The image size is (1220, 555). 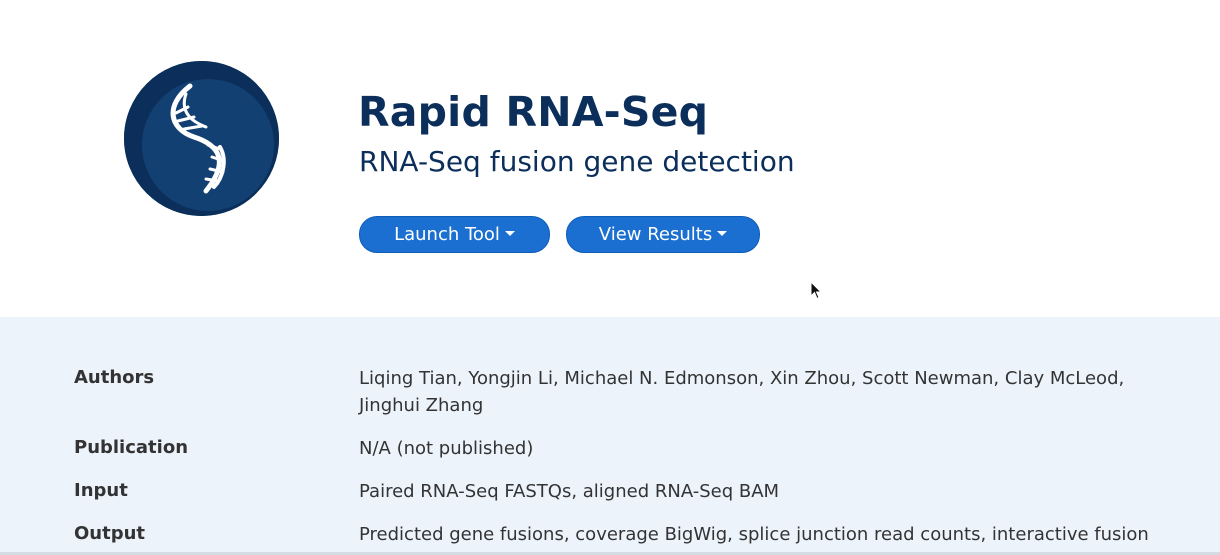 I want to click on view-results-button: View Results, so click(x=663, y=234).